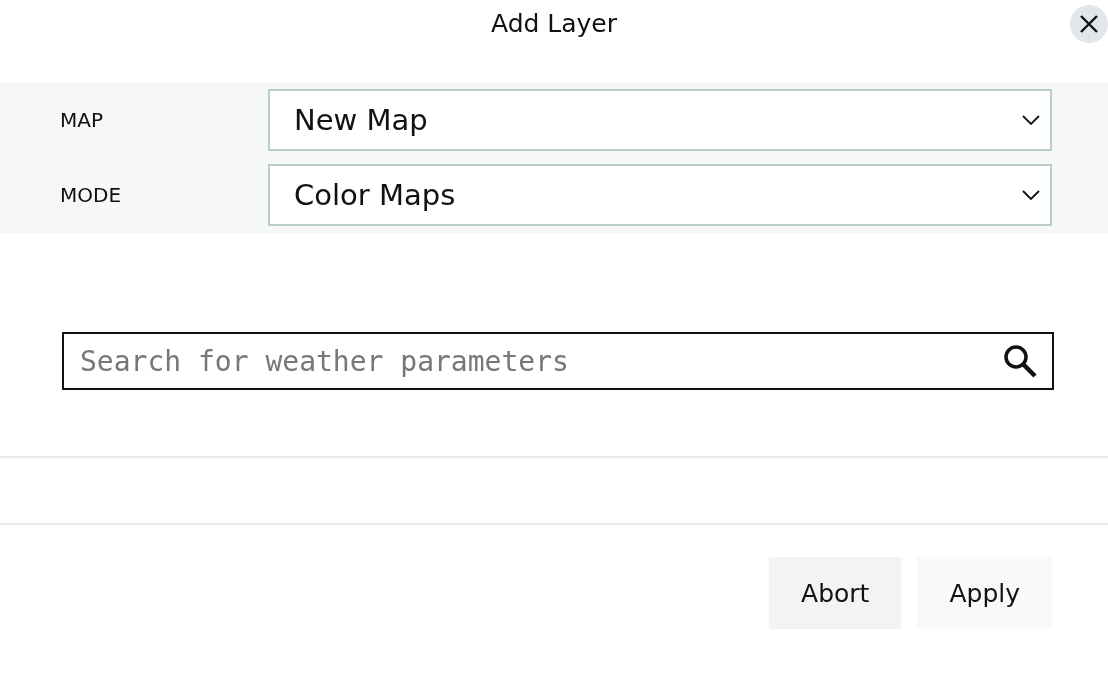 This screenshot has height=688, width=1108. I want to click on field-label: MAP, so click(81, 120).